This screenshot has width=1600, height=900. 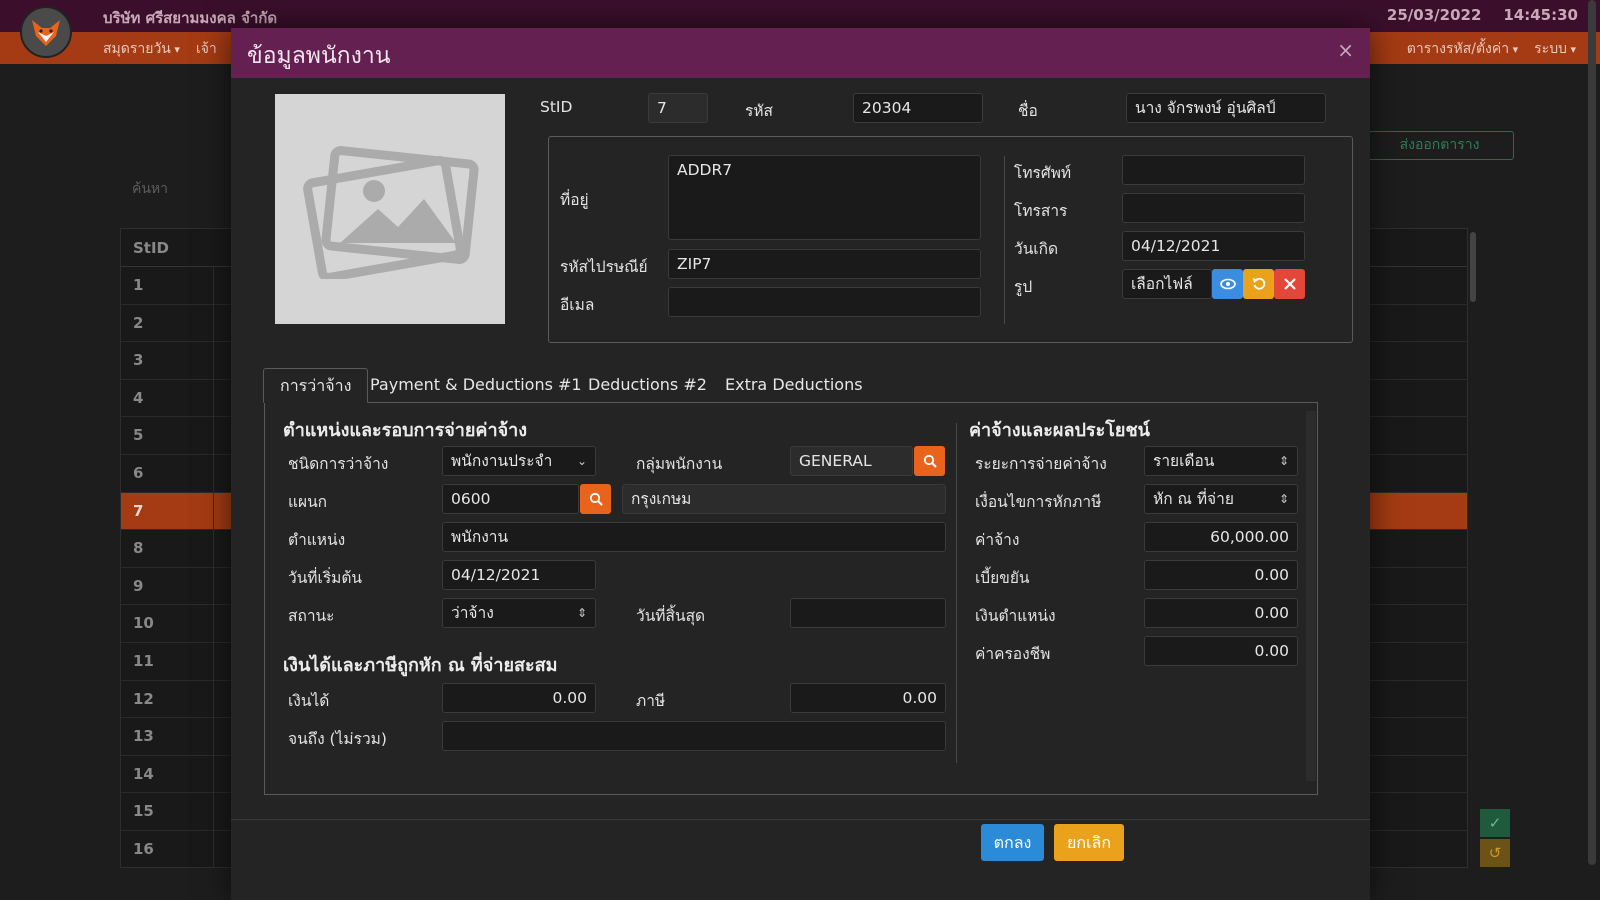 I want to click on export-table-button: ส่งออกตาราง, so click(x=1439, y=145).